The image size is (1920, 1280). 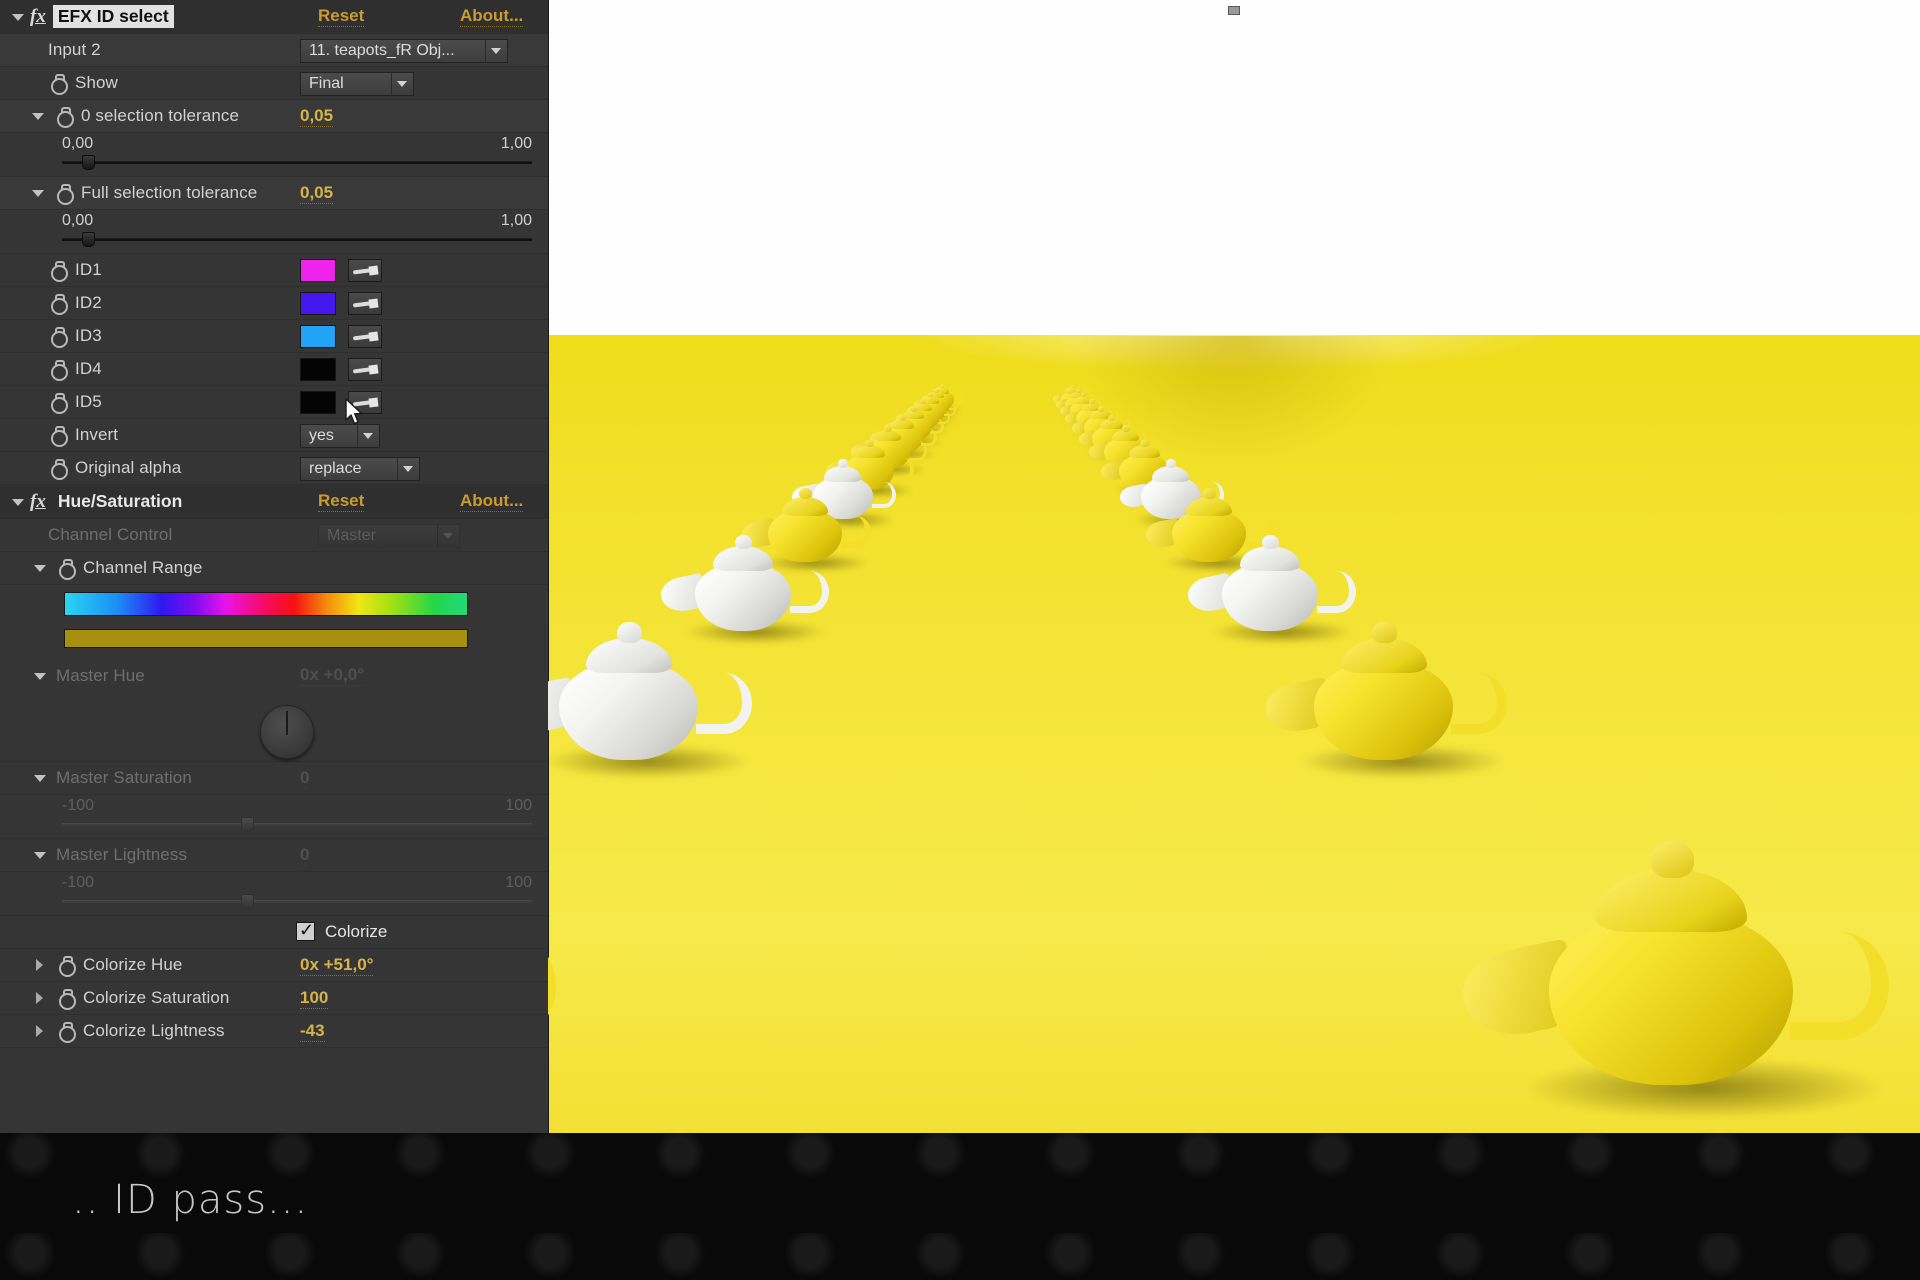 What do you see at coordinates (274, 468) in the screenshot?
I see `param-row-original-alpha: Original alpha replace` at bounding box center [274, 468].